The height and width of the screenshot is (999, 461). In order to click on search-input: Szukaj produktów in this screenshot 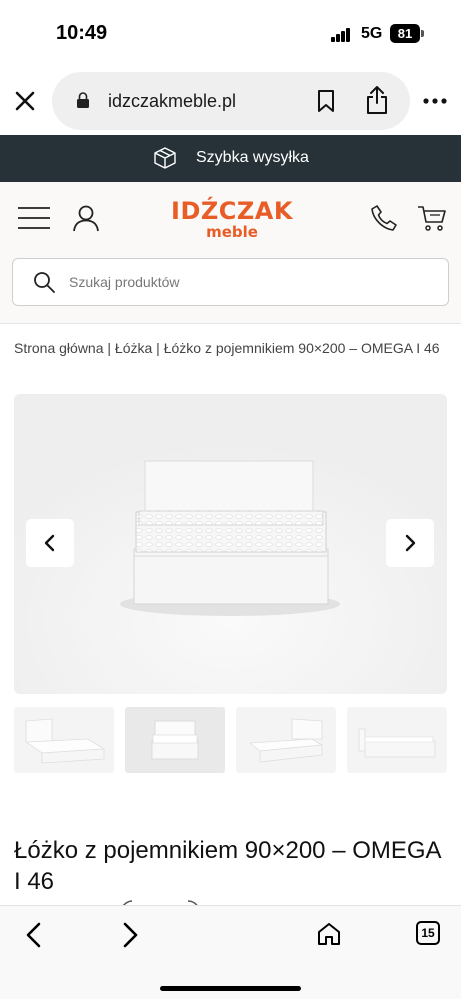, I will do `click(230, 282)`.